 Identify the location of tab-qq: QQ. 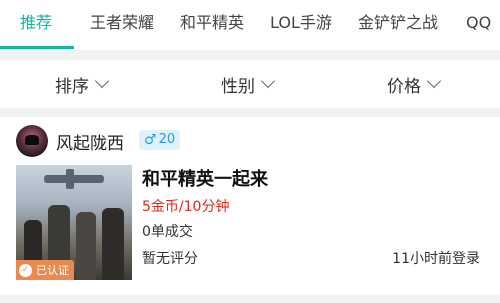
(478, 25).